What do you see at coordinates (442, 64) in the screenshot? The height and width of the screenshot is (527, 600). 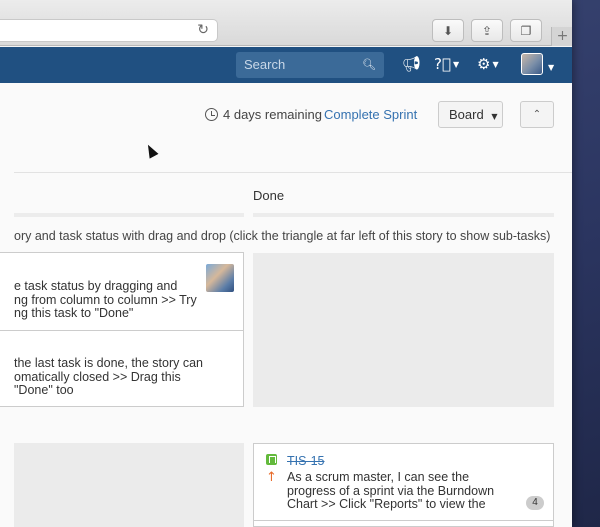 I see `help-icon: ?⃝` at bounding box center [442, 64].